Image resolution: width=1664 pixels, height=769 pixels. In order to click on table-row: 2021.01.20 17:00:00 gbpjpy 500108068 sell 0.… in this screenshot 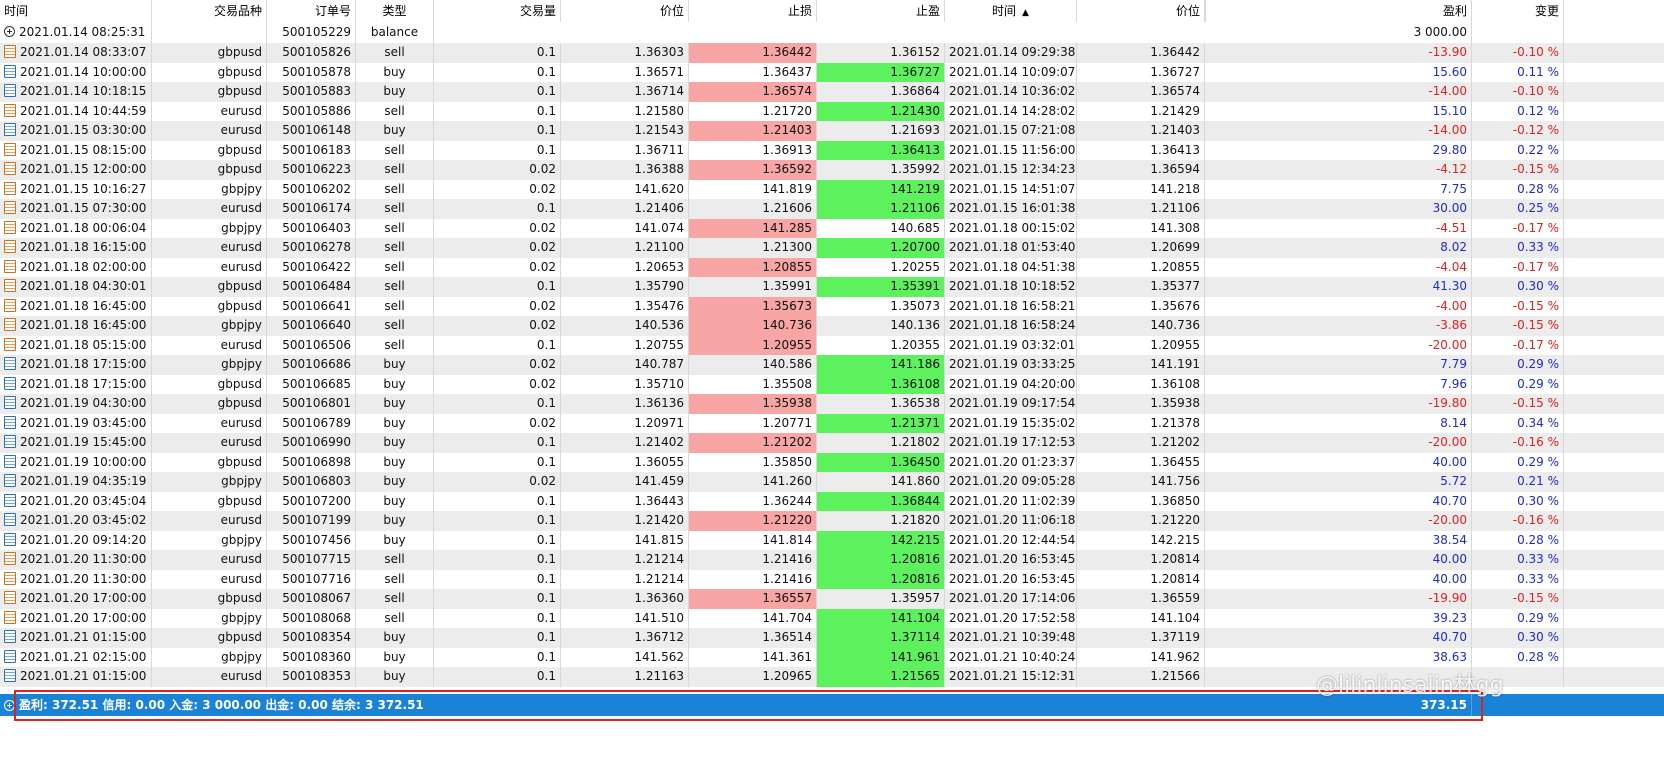, I will do `click(832, 618)`.